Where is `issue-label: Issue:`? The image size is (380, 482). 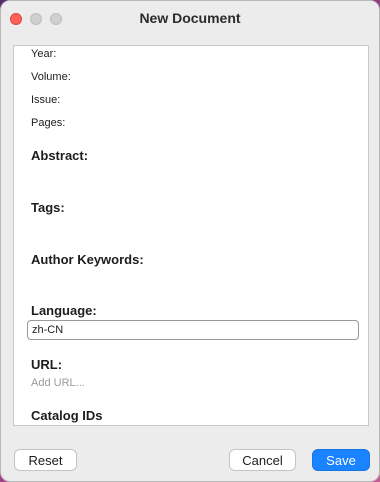 issue-label: Issue: is located at coordinates (46, 100).